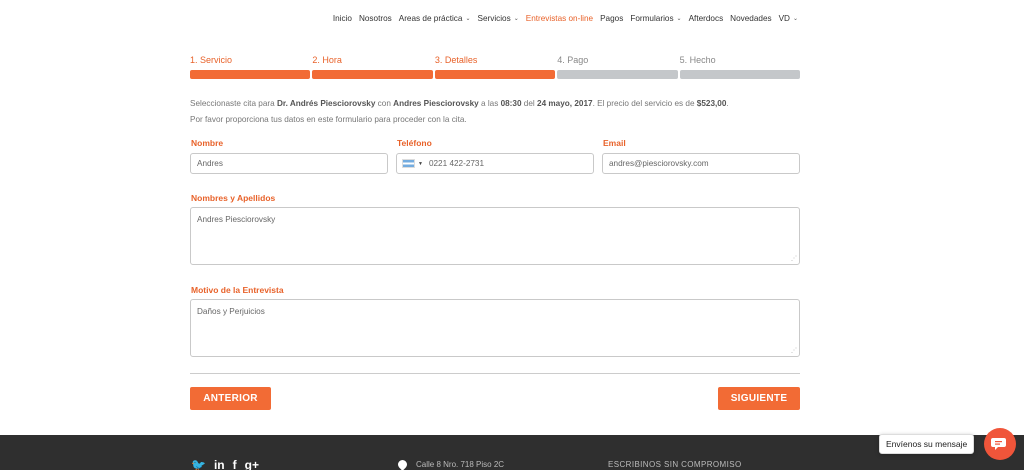 The image size is (1024, 470). I want to click on step-item: 1. Servicio, so click(250, 66).